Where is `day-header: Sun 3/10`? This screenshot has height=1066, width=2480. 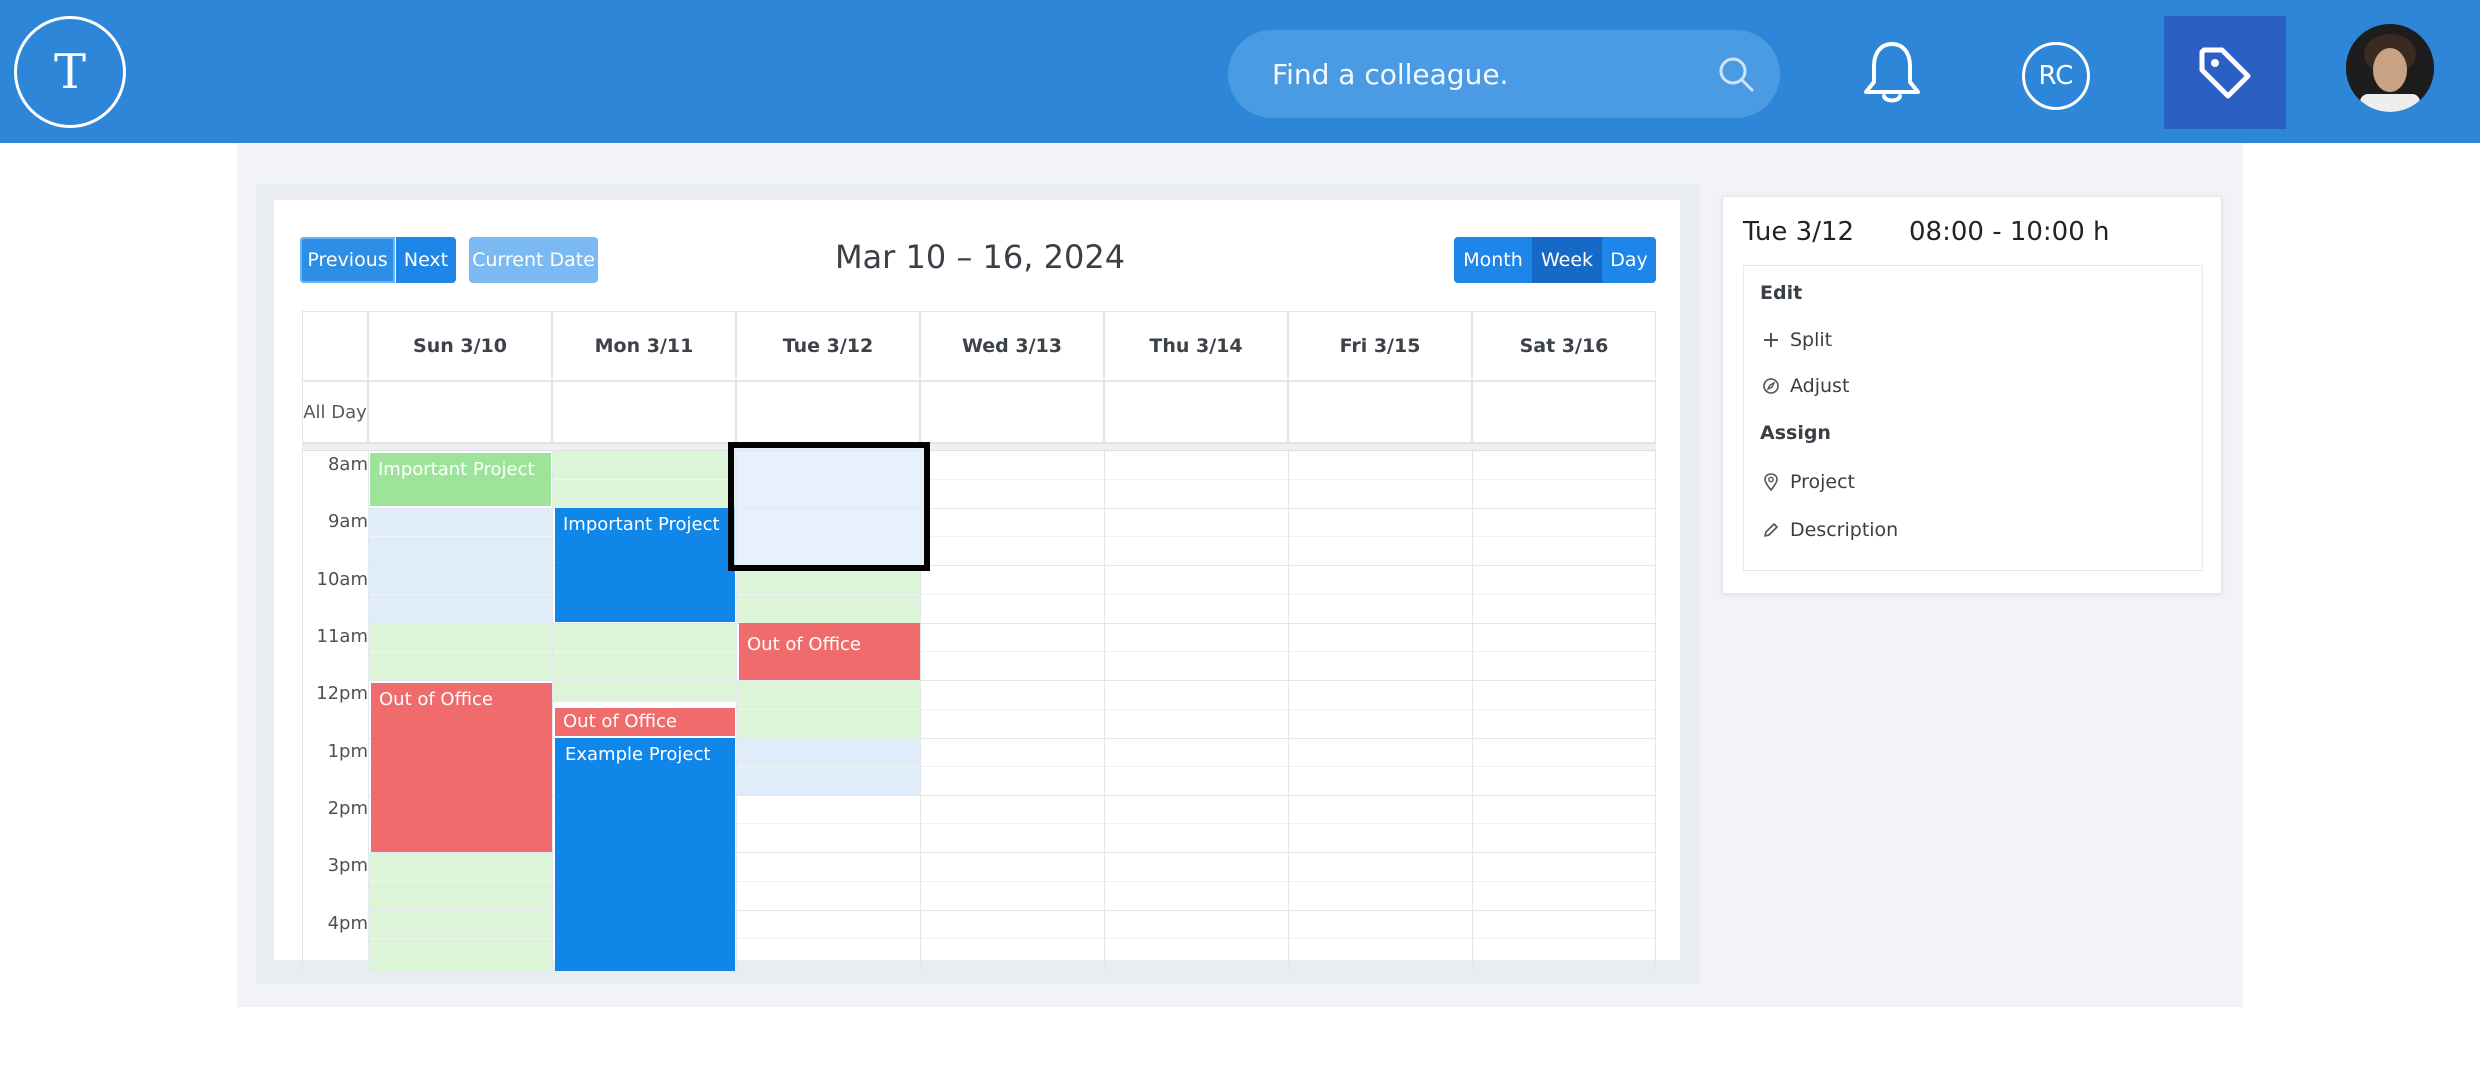
day-header: Sun 3/10 is located at coordinates (460, 346).